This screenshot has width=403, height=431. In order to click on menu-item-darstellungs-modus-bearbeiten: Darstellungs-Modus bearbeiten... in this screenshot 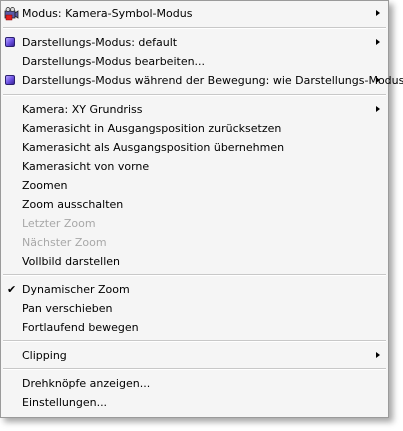, I will do `click(194, 61)`.